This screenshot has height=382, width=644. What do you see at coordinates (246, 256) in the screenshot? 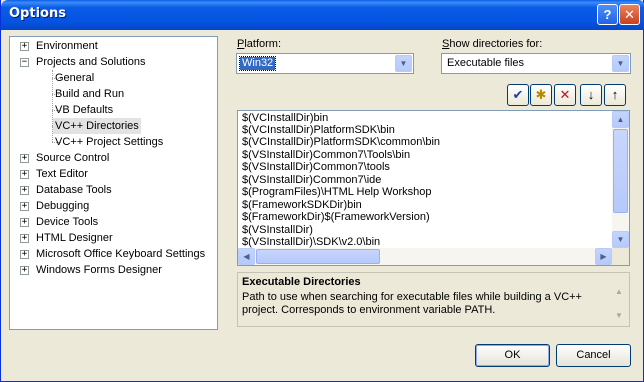
I see `scroll-left-icon: ◀` at bounding box center [246, 256].